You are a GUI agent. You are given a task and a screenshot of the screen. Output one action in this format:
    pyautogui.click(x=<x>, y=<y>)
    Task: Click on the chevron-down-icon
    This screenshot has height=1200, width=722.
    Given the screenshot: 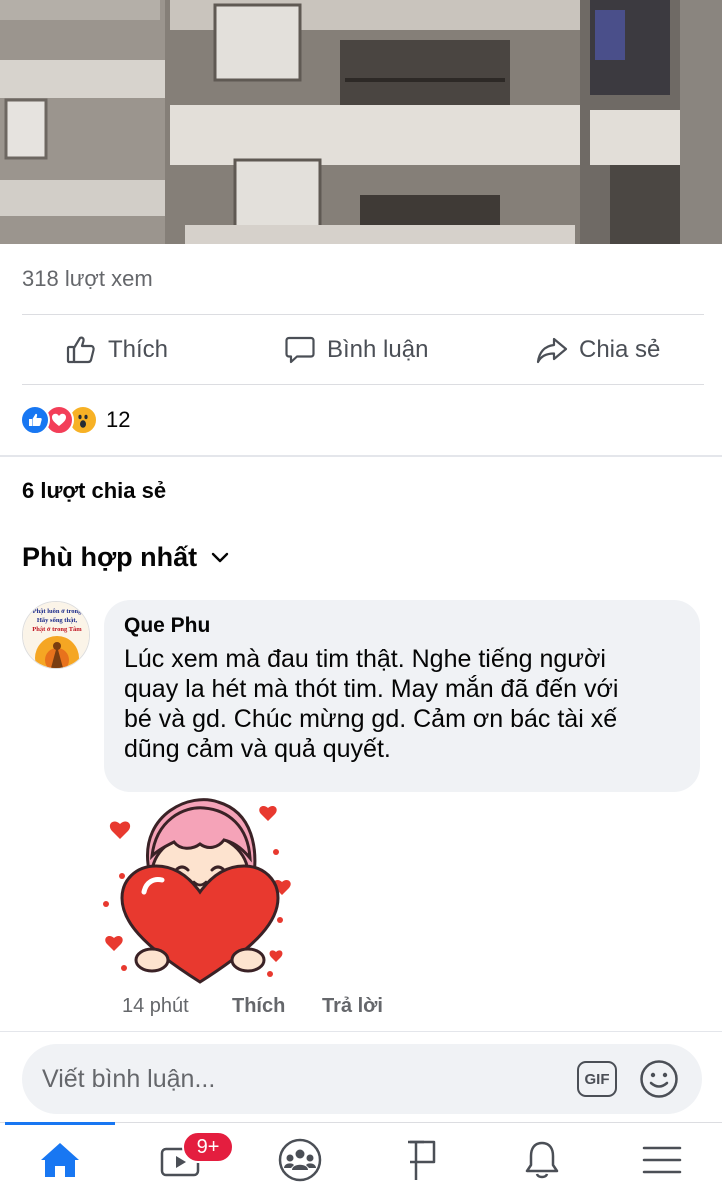 What is the action you would take?
    pyautogui.click(x=220, y=558)
    